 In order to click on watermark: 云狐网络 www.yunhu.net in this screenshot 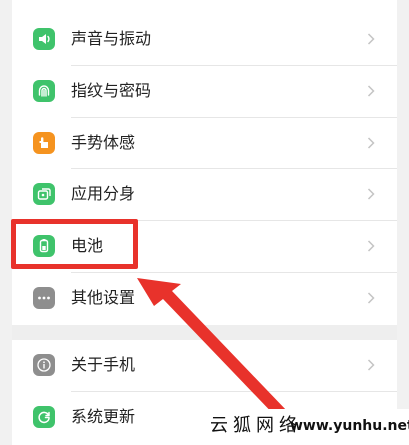, I will do `click(307, 427)`.